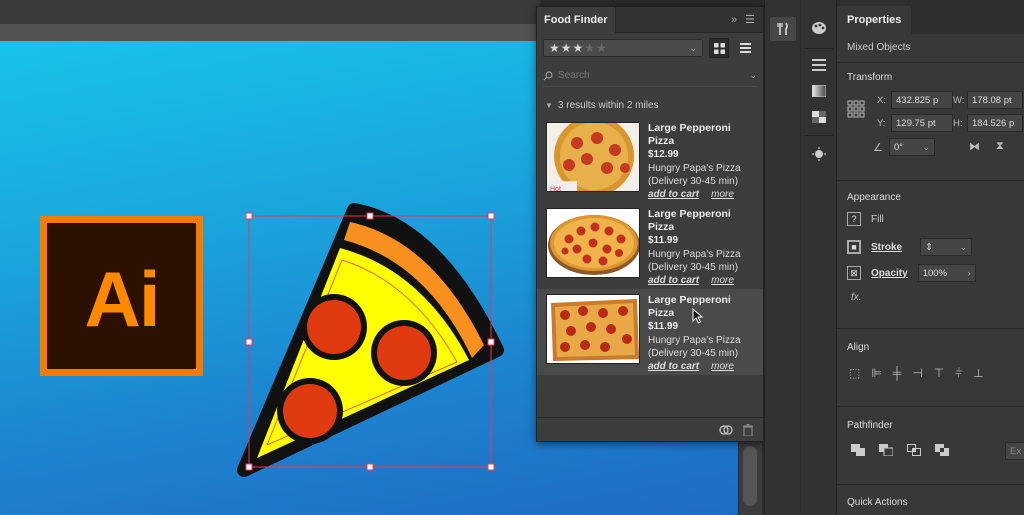  What do you see at coordinates (854, 273) in the screenshot?
I see `opacity-swatch-icon: ⊠` at bounding box center [854, 273].